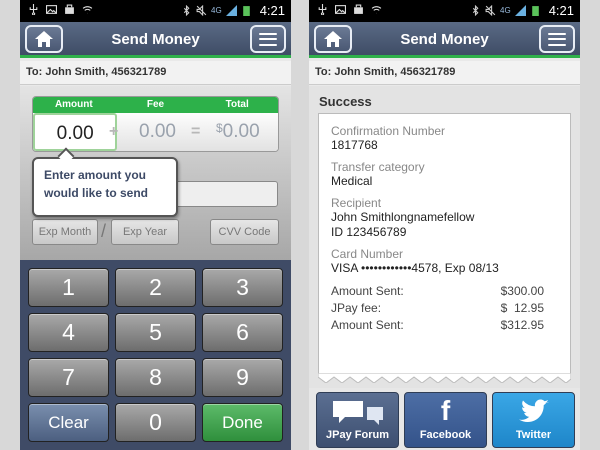 Image resolution: width=600 pixels, height=450 pixels. I want to click on social-bar: JPay Forum f Facebook Twitter, so click(444, 419).